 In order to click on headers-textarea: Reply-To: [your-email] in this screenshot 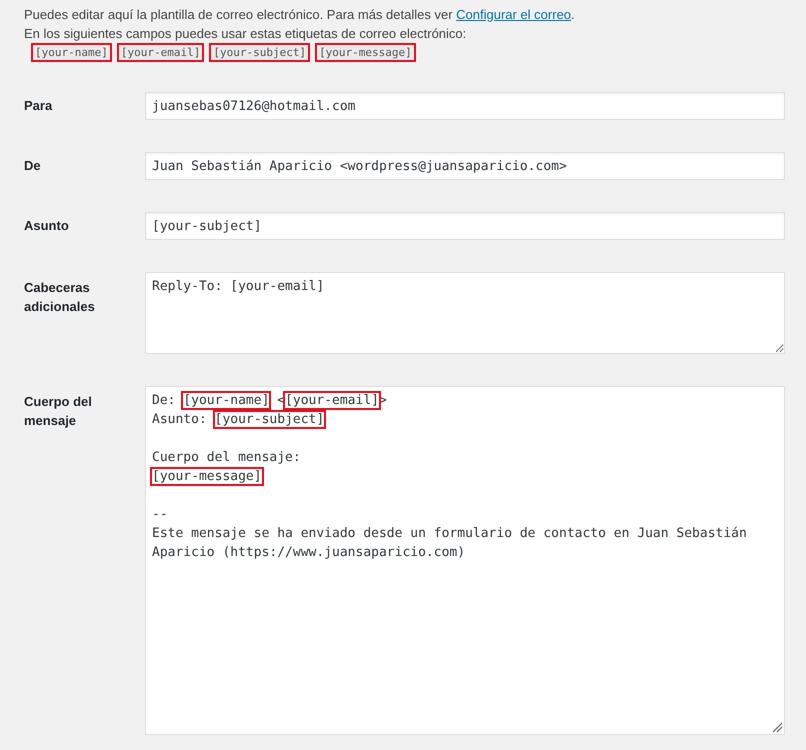, I will do `click(465, 313)`.